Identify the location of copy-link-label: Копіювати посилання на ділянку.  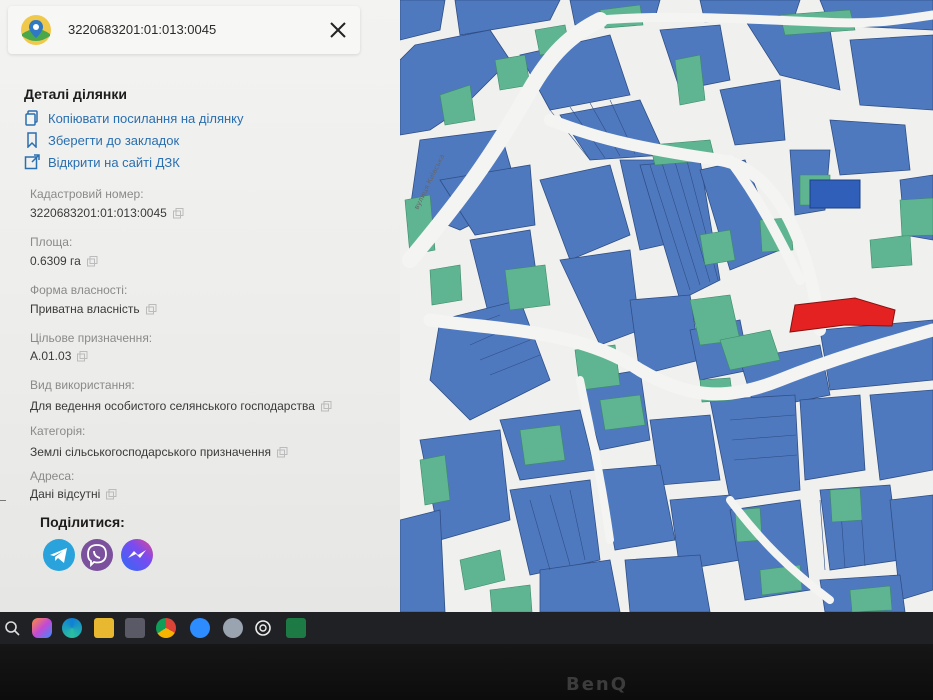
(146, 118).